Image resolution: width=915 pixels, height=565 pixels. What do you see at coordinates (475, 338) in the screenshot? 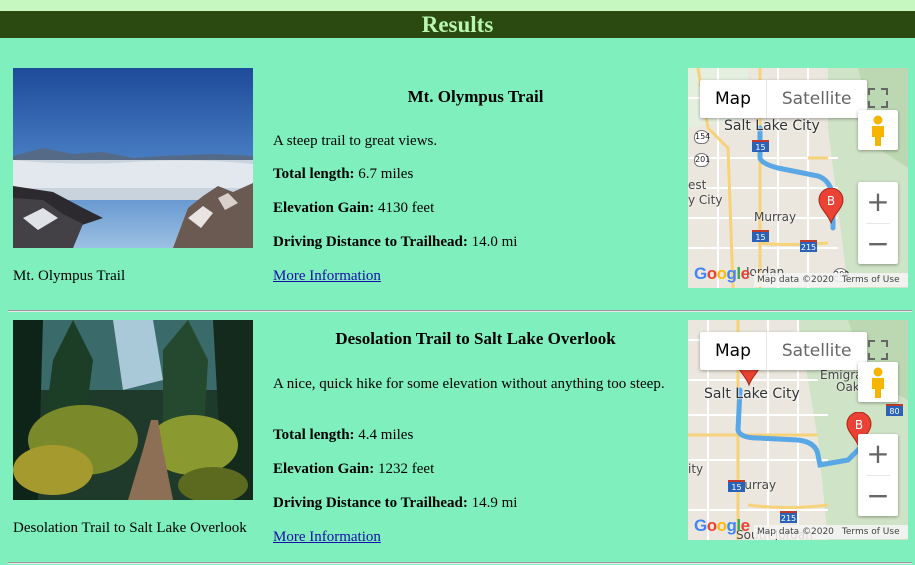
I see `trail-title: Desolation Trail to Salt Lake Overlook` at bounding box center [475, 338].